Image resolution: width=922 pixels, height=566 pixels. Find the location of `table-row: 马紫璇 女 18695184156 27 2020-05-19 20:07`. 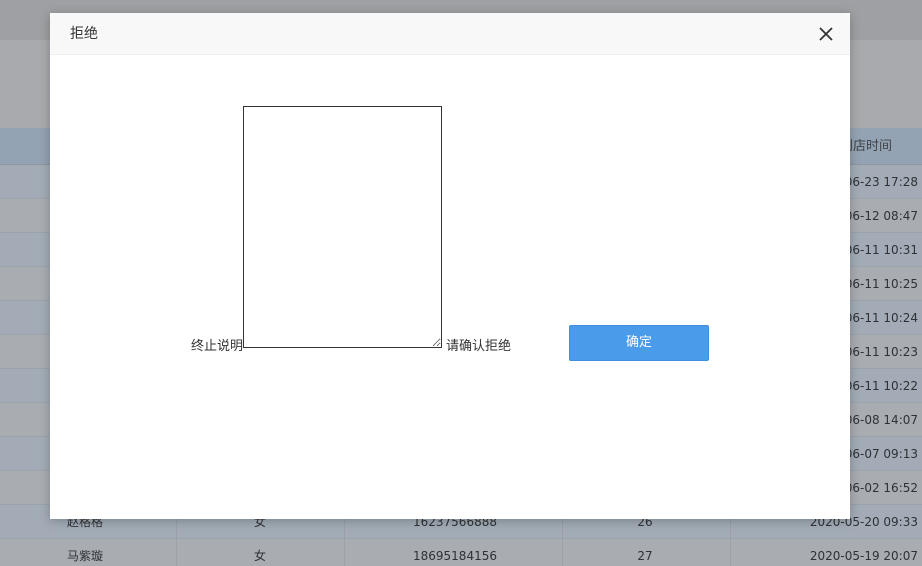

table-row: 马紫璇 女 18695184156 27 2020-05-19 20:07 is located at coordinates (461, 552).